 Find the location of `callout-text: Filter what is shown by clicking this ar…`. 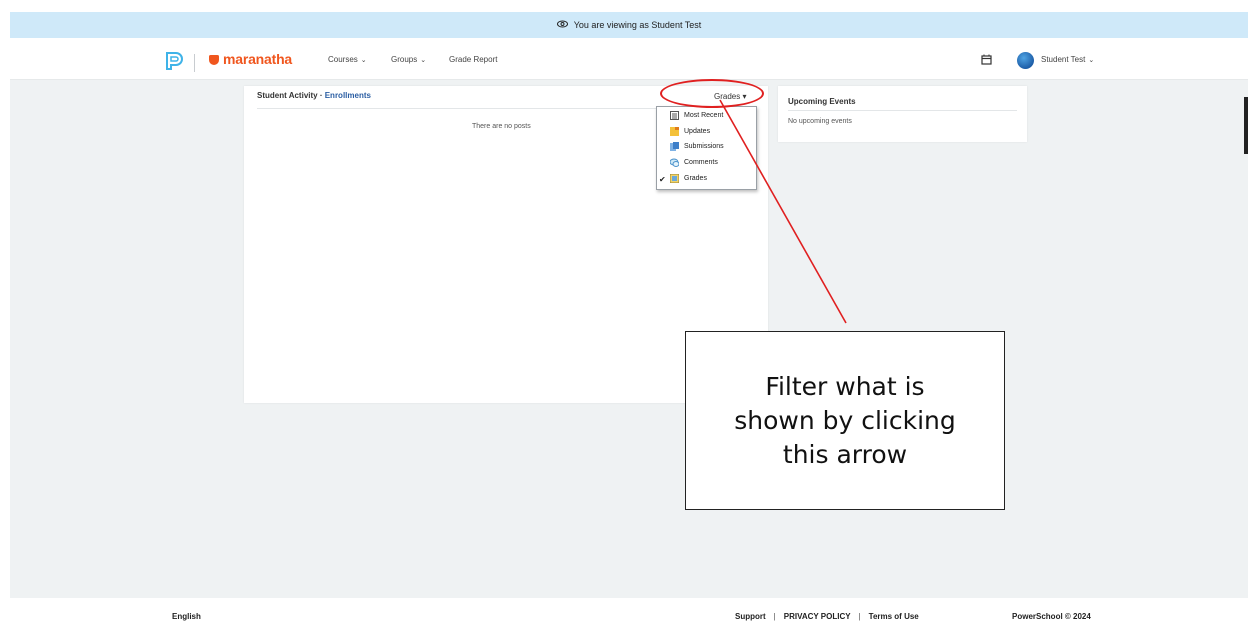

callout-text: Filter what is shown by clicking this ar… is located at coordinates (845, 420).